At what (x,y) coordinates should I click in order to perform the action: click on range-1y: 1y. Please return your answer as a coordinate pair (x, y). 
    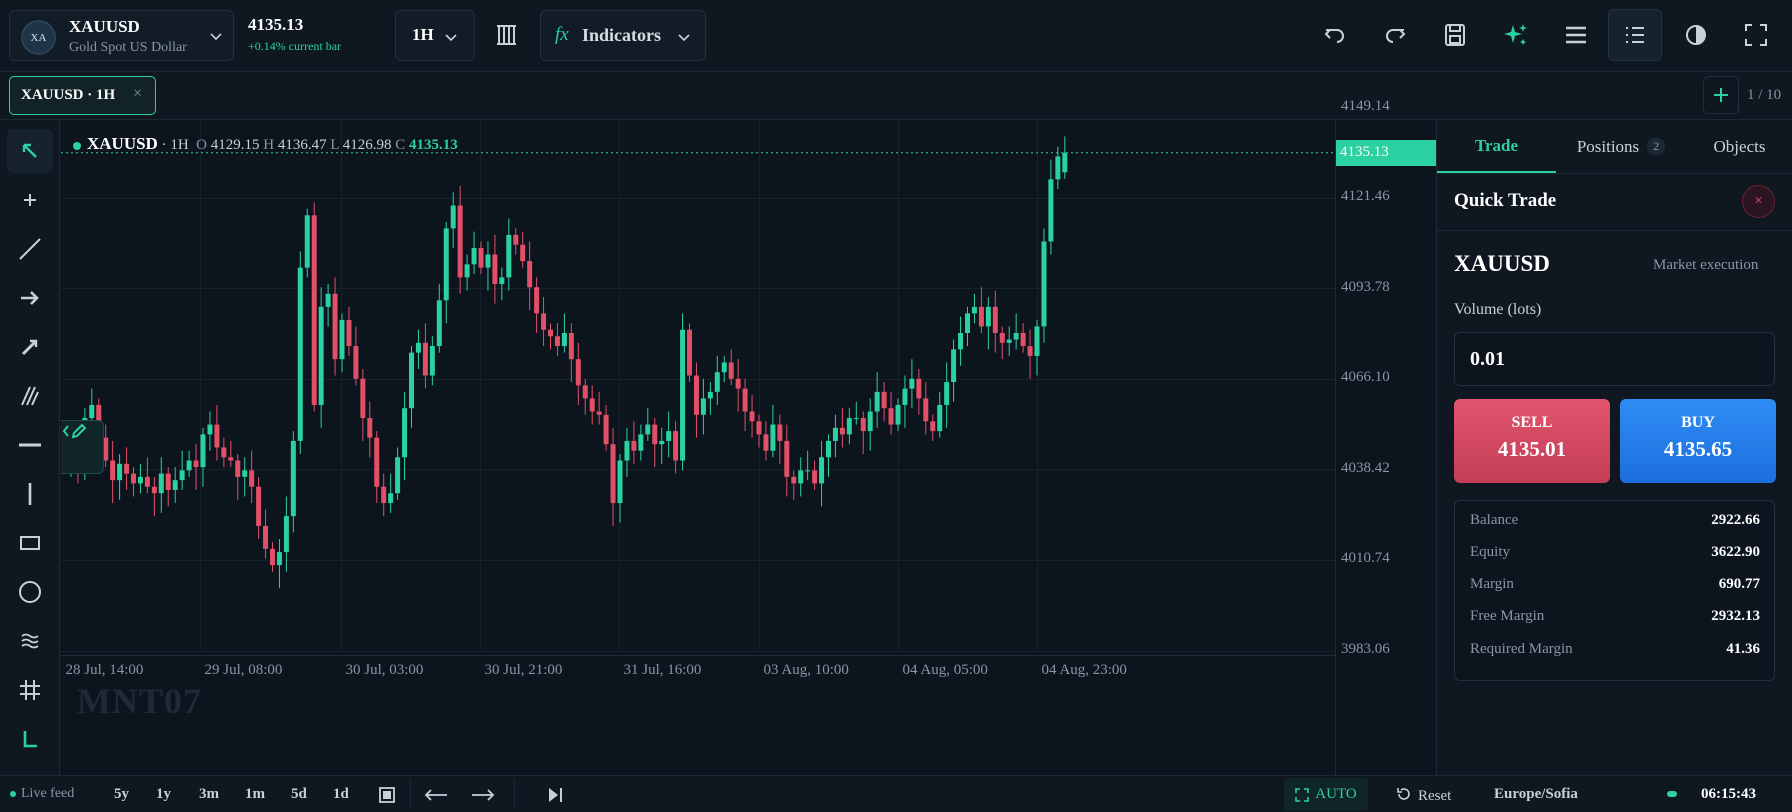
    Looking at the image, I should click on (163, 794).